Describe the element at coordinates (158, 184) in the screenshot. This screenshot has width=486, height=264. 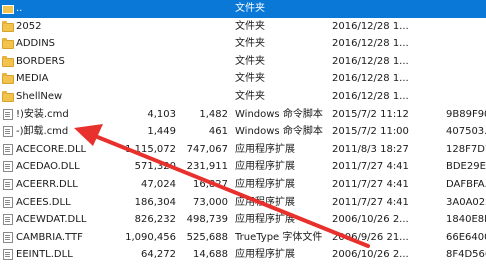
I see `file-size: 47,024` at that location.